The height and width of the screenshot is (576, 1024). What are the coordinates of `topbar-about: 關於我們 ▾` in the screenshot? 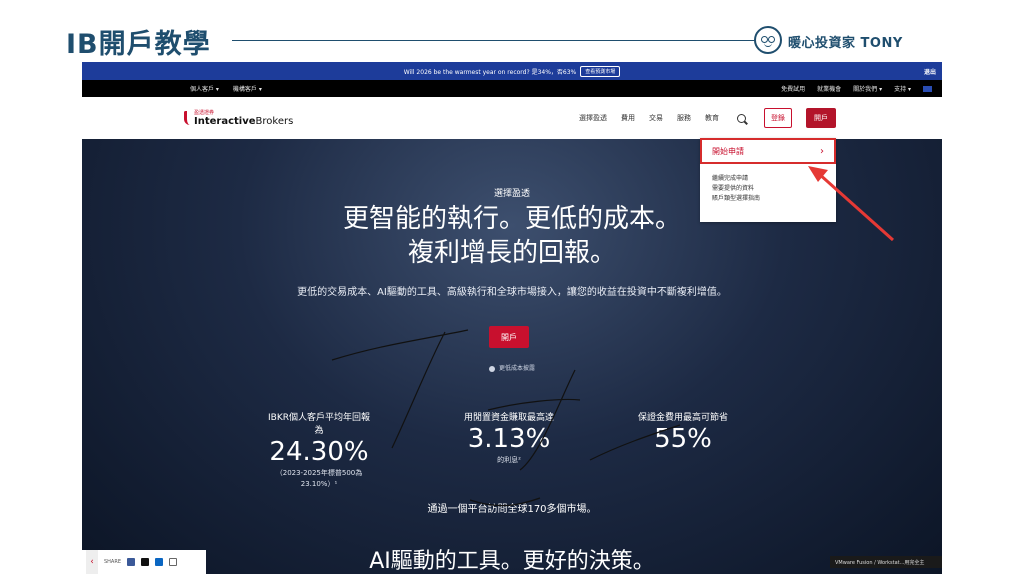 It's located at (867, 88).